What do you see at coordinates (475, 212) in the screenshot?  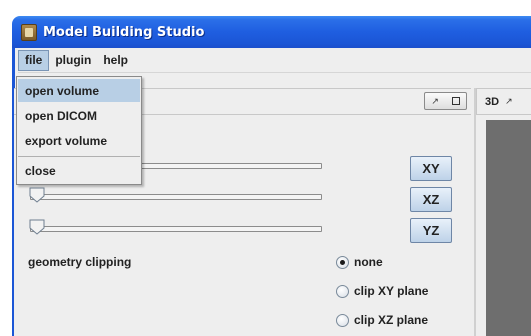 I see `panel-divider` at bounding box center [475, 212].